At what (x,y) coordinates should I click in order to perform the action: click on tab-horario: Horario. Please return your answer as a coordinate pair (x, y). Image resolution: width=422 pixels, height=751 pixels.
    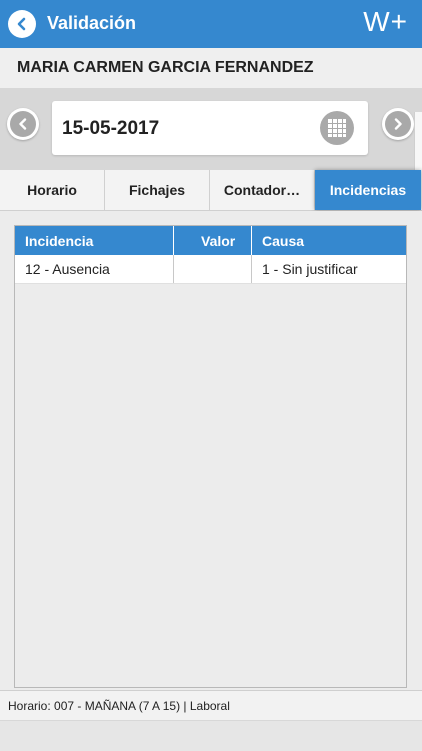
    Looking at the image, I should click on (52, 190).